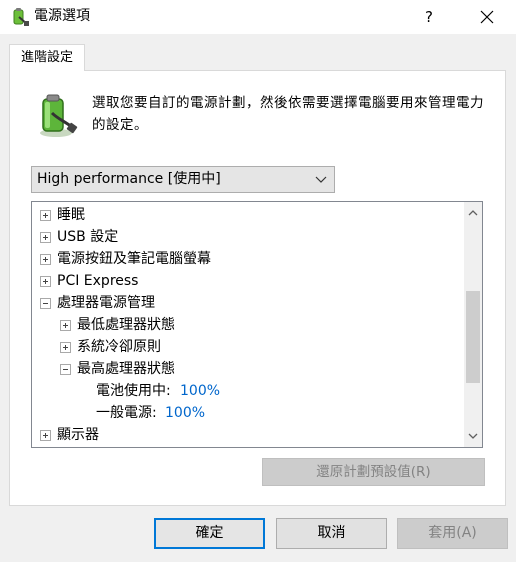 The height and width of the screenshot is (562, 516). Describe the element at coordinates (473, 337) in the screenshot. I see `scrollbar-thumb` at that location.